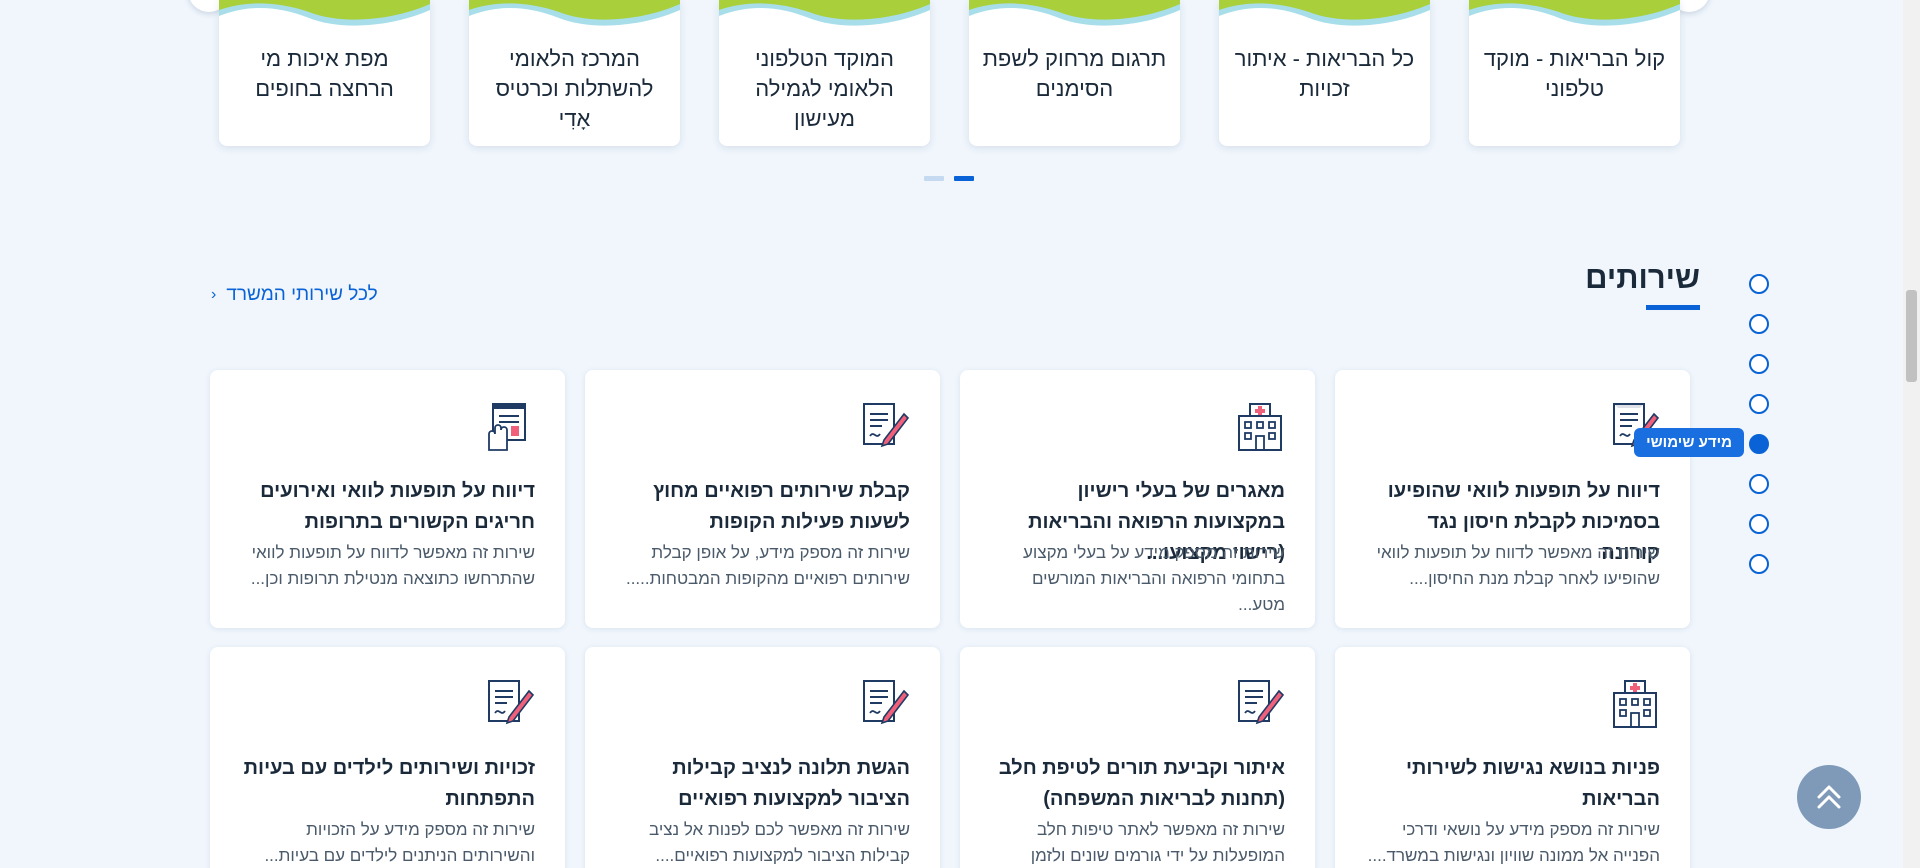  Describe the element at coordinates (1759, 444) in the screenshot. I see `side-nav-dot-active` at that location.